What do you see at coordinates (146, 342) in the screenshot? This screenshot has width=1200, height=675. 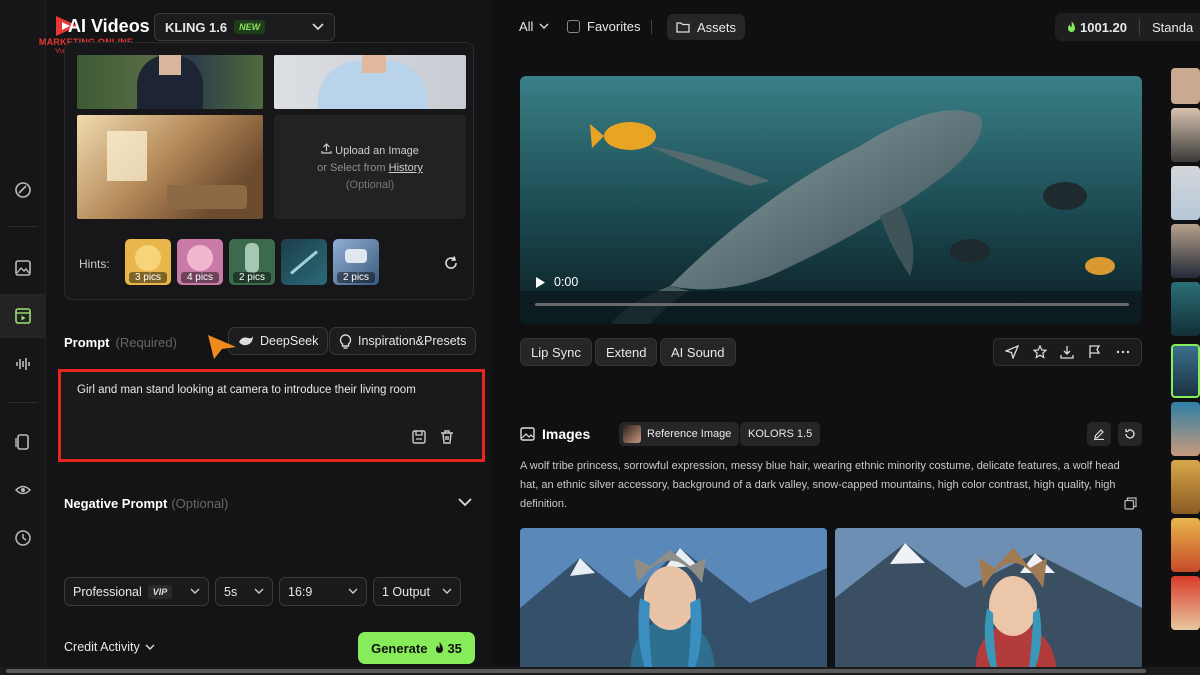 I see `prompt-required-note: (Required)` at bounding box center [146, 342].